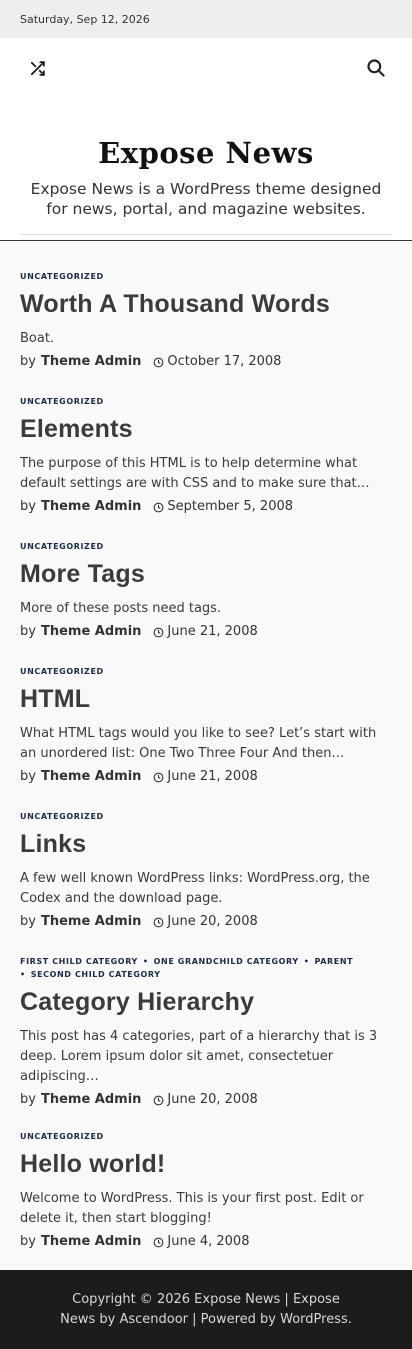 The image size is (412, 1349). I want to click on category-link: FIRST CHILD CATEGORY, so click(79, 961).